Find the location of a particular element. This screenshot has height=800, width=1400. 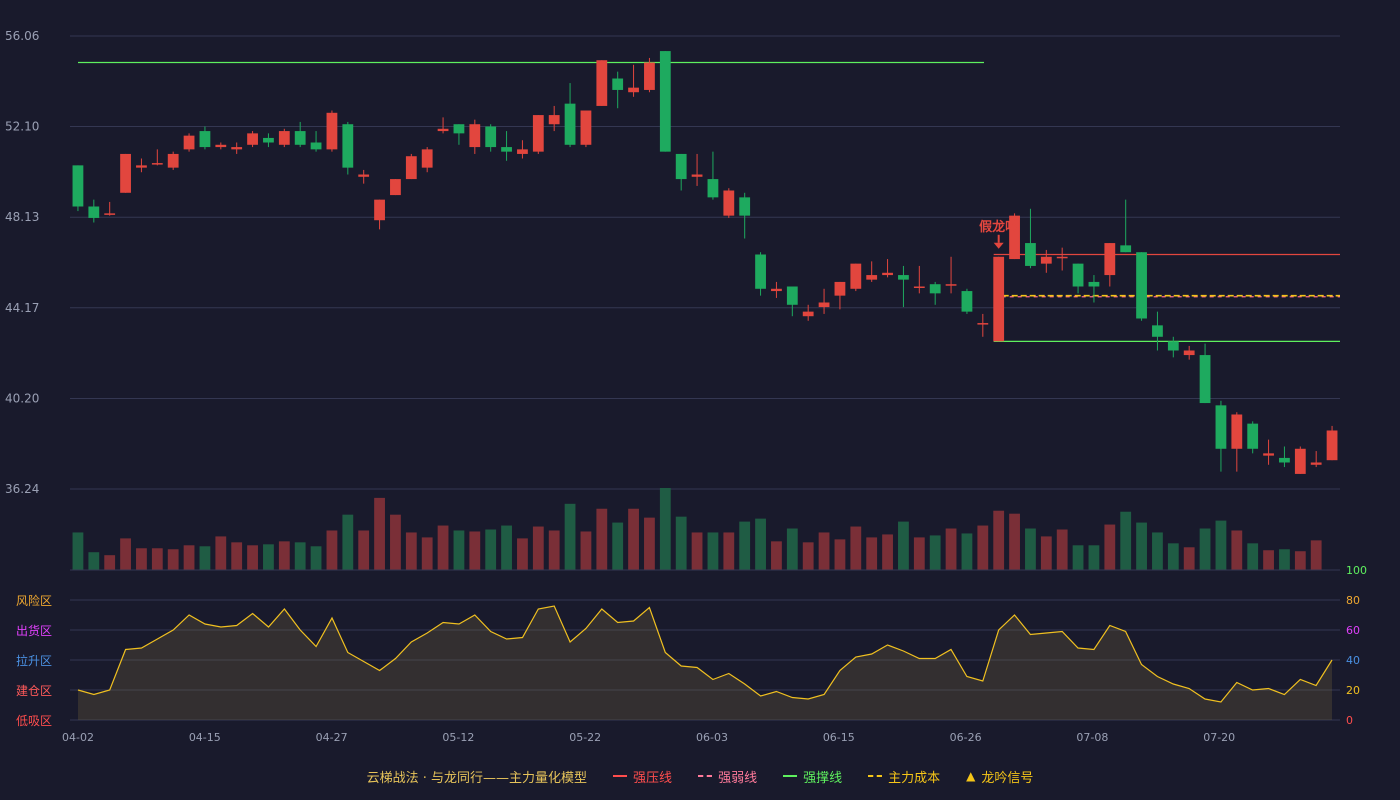

legend-item-support: 强撑线 is located at coordinates (812, 776).